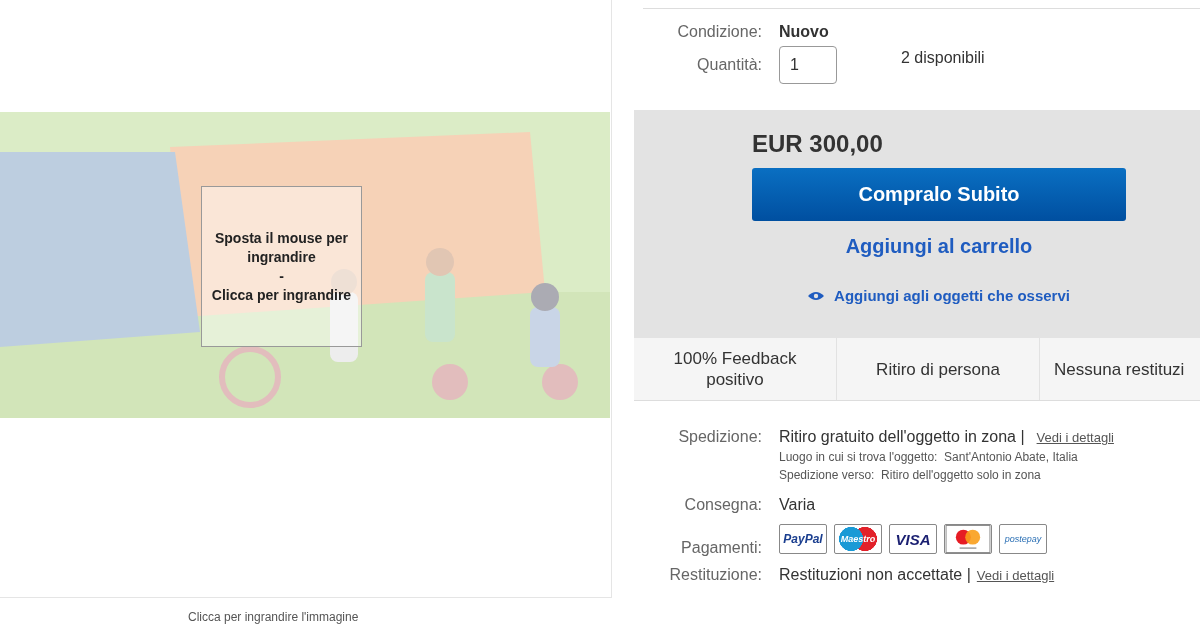 This screenshot has width=1200, height=628. What do you see at coordinates (808, 65) in the screenshot?
I see `quantity-field: 1` at bounding box center [808, 65].